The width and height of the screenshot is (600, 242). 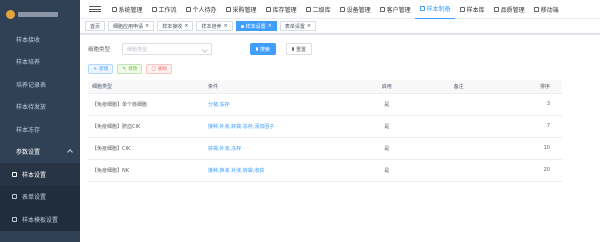 What do you see at coordinates (462, 9) in the screenshot?
I see `github-icon` at bounding box center [462, 9].